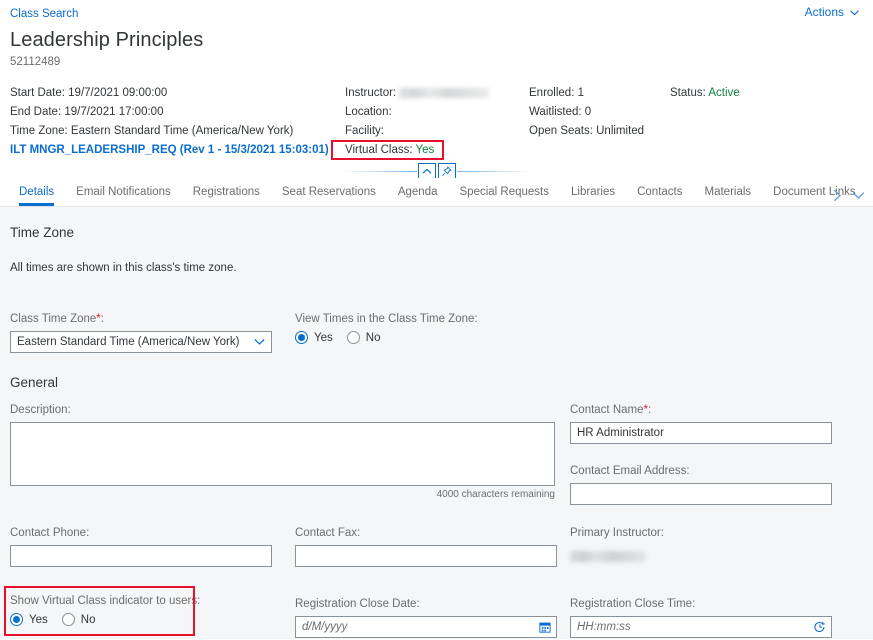 The width and height of the screenshot is (873, 640). Describe the element at coordinates (123, 195) in the screenshot. I see `tab-email-notifications: Email Notifications` at that location.